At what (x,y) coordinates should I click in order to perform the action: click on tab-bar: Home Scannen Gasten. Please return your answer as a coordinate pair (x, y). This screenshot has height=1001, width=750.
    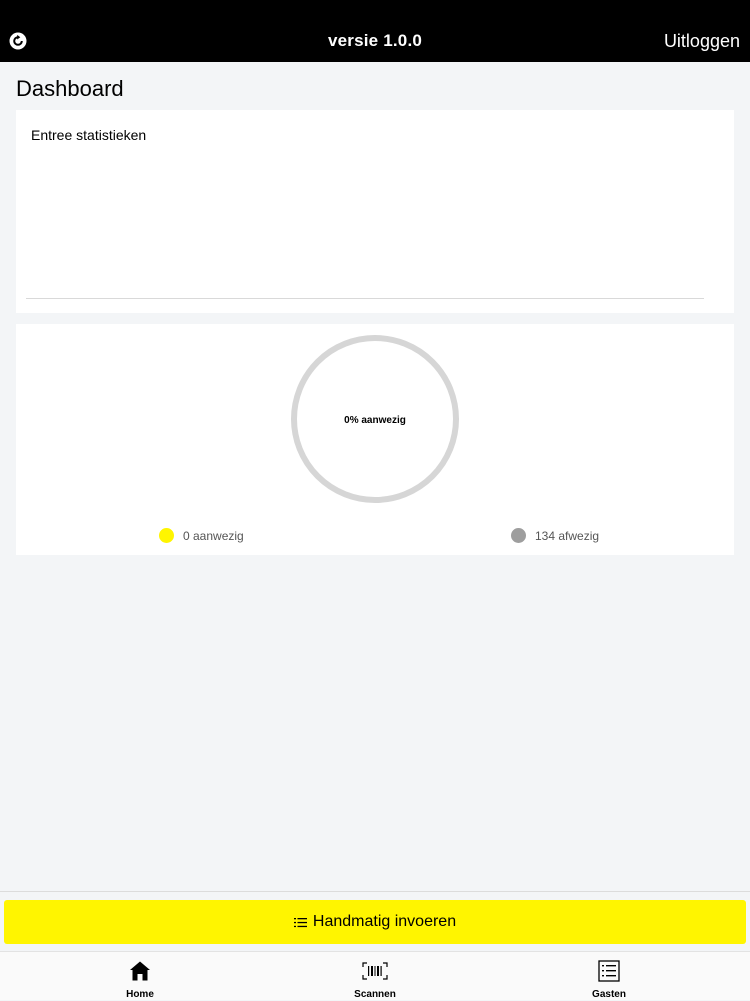
    Looking at the image, I should click on (375, 975).